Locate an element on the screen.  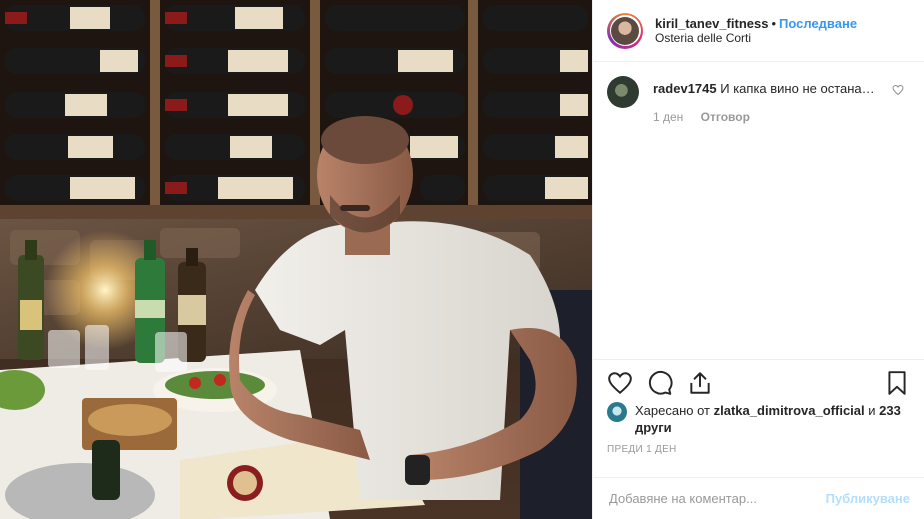
comment-meta: 1 ден Отговор is located at coordinates (768, 117).